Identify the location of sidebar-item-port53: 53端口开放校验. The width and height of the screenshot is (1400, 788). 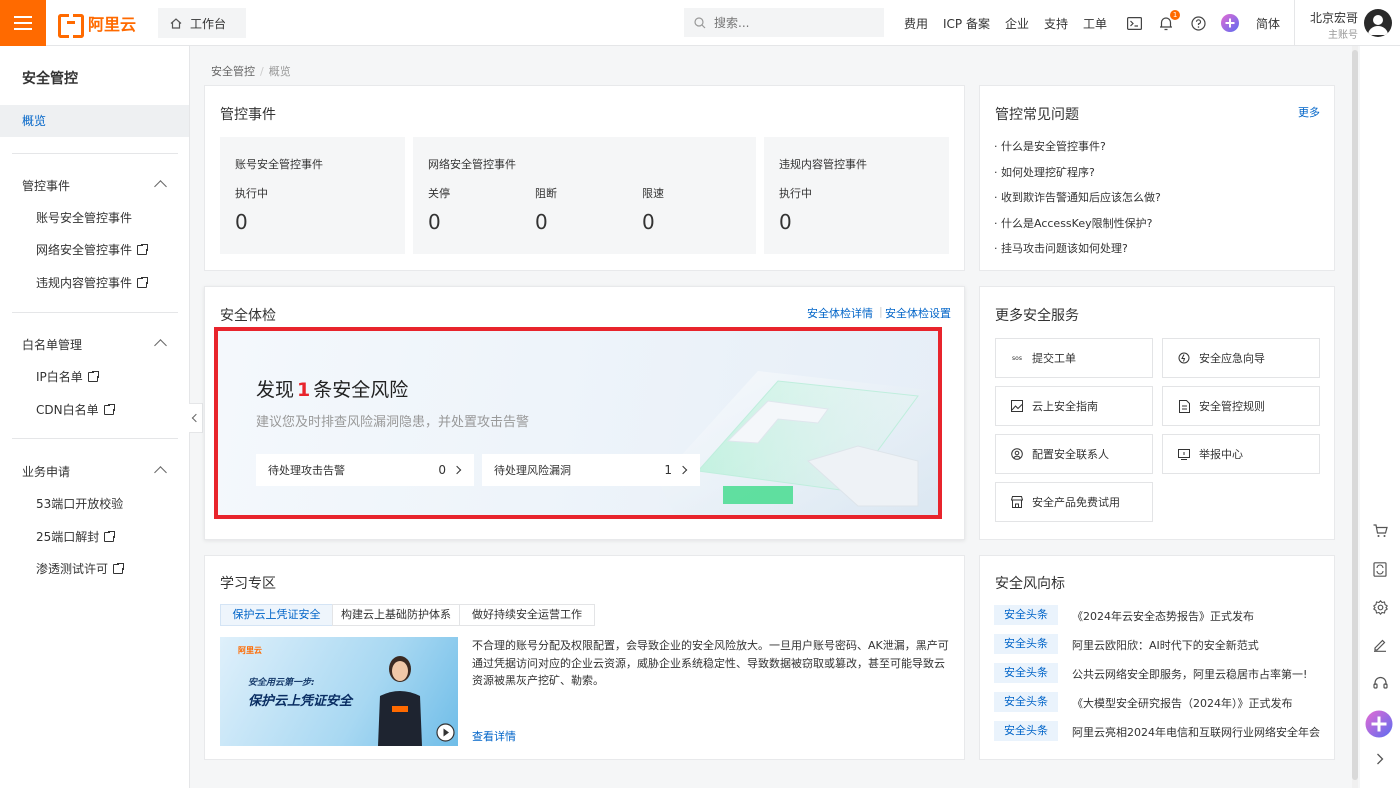
(79, 503).